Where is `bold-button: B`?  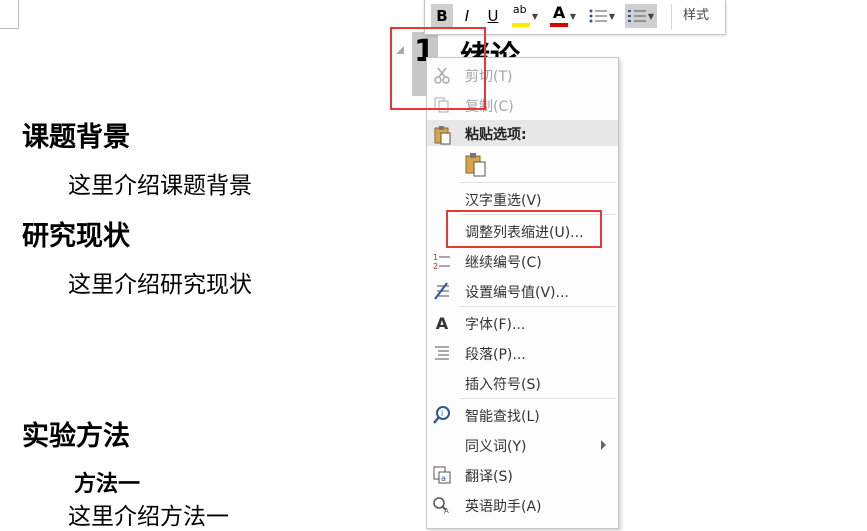
bold-button: B is located at coordinates (442, 16).